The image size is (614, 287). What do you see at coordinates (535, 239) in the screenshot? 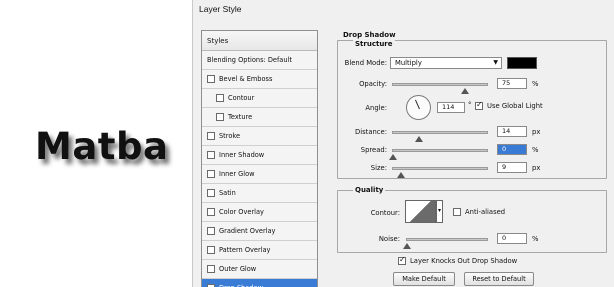
I see `noise-unit: %` at bounding box center [535, 239].